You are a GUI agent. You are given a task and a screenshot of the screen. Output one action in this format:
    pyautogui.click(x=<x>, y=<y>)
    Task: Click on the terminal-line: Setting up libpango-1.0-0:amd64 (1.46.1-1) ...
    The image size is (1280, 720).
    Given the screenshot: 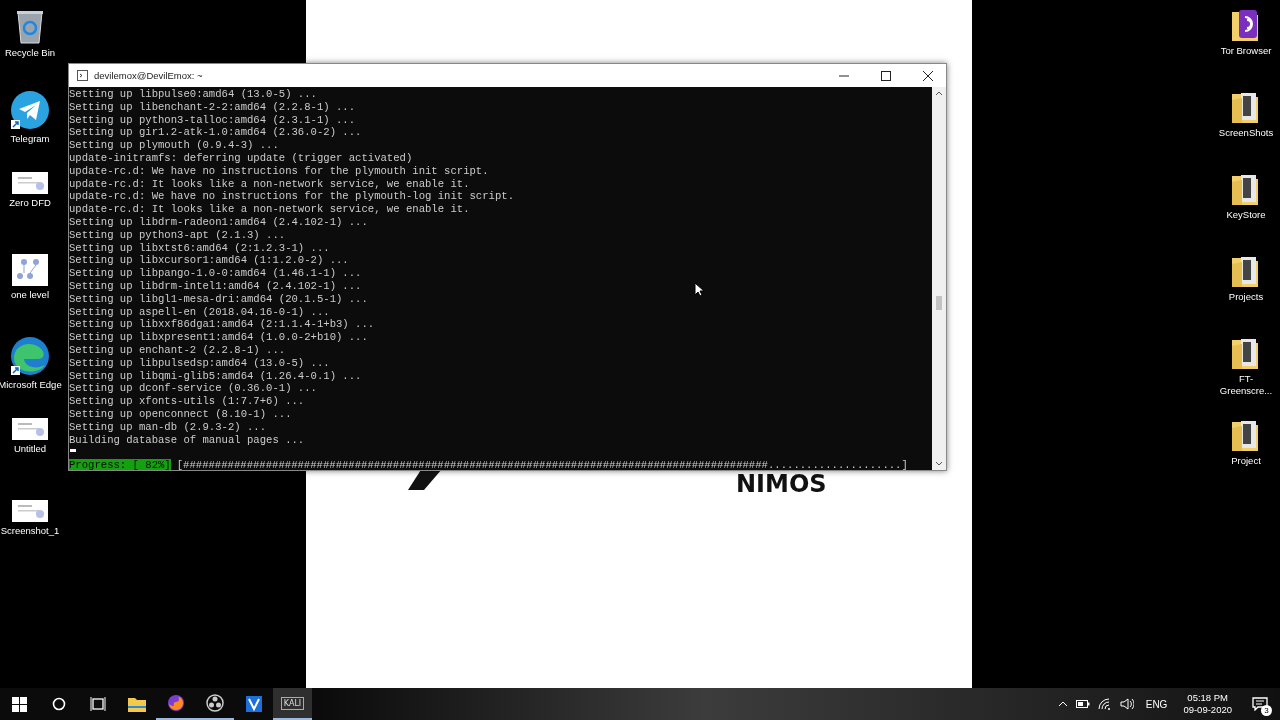 What is the action you would take?
    pyautogui.click(x=215, y=273)
    